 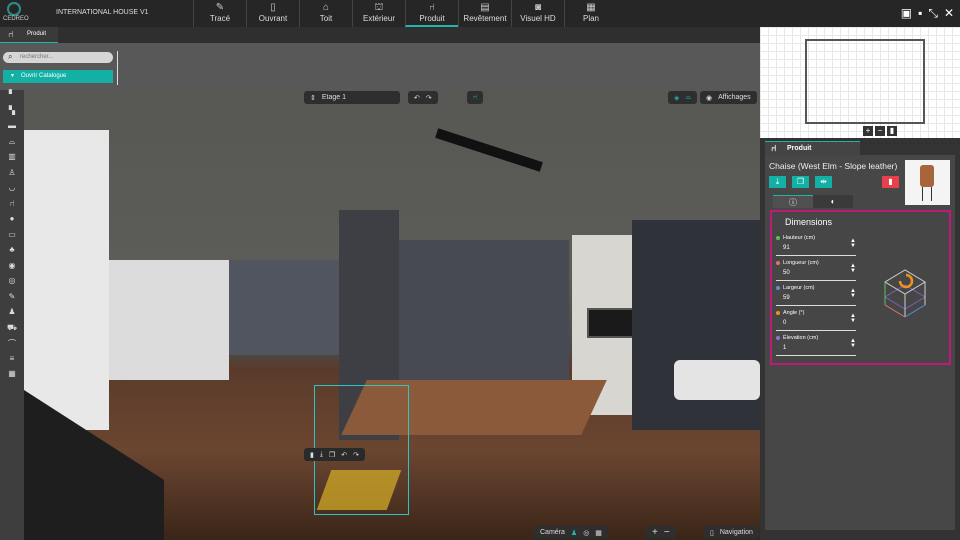 I want to click on height-field: Hauteur (cm) 91 ▲ ▼, so click(x=816, y=245).